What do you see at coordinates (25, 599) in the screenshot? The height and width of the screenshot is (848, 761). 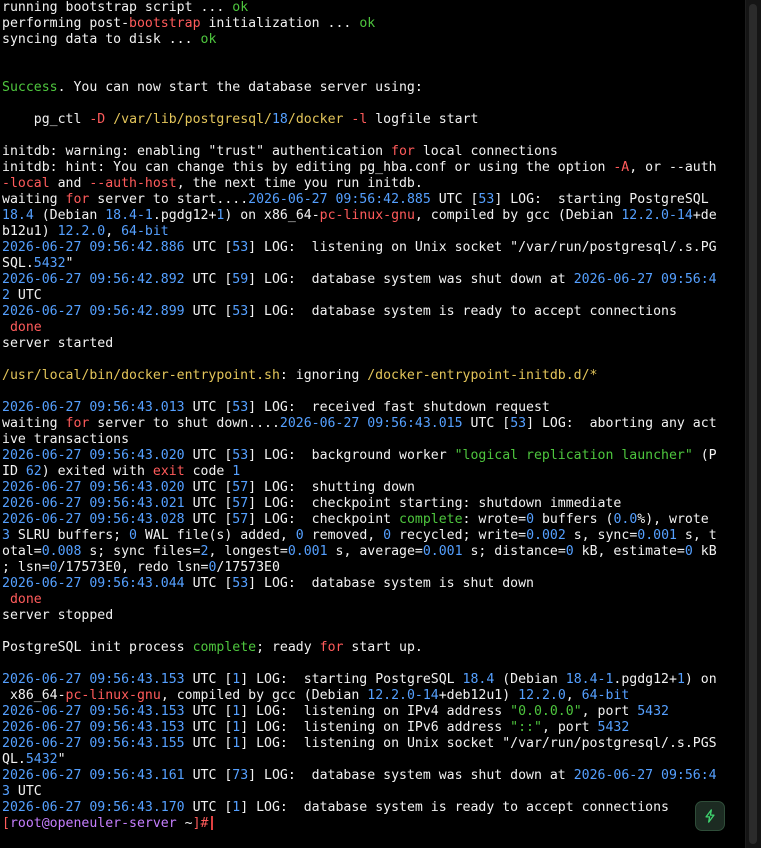 I see `terminal-text-segment: done` at bounding box center [25, 599].